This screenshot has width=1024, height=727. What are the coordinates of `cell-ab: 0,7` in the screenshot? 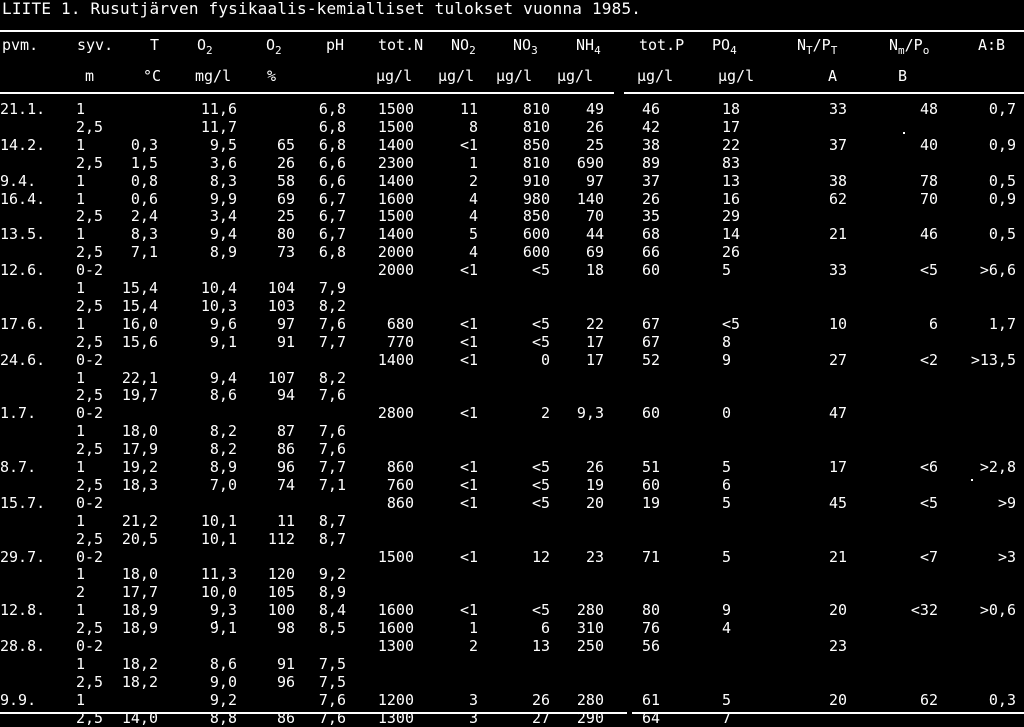 It's located at (1002, 109).